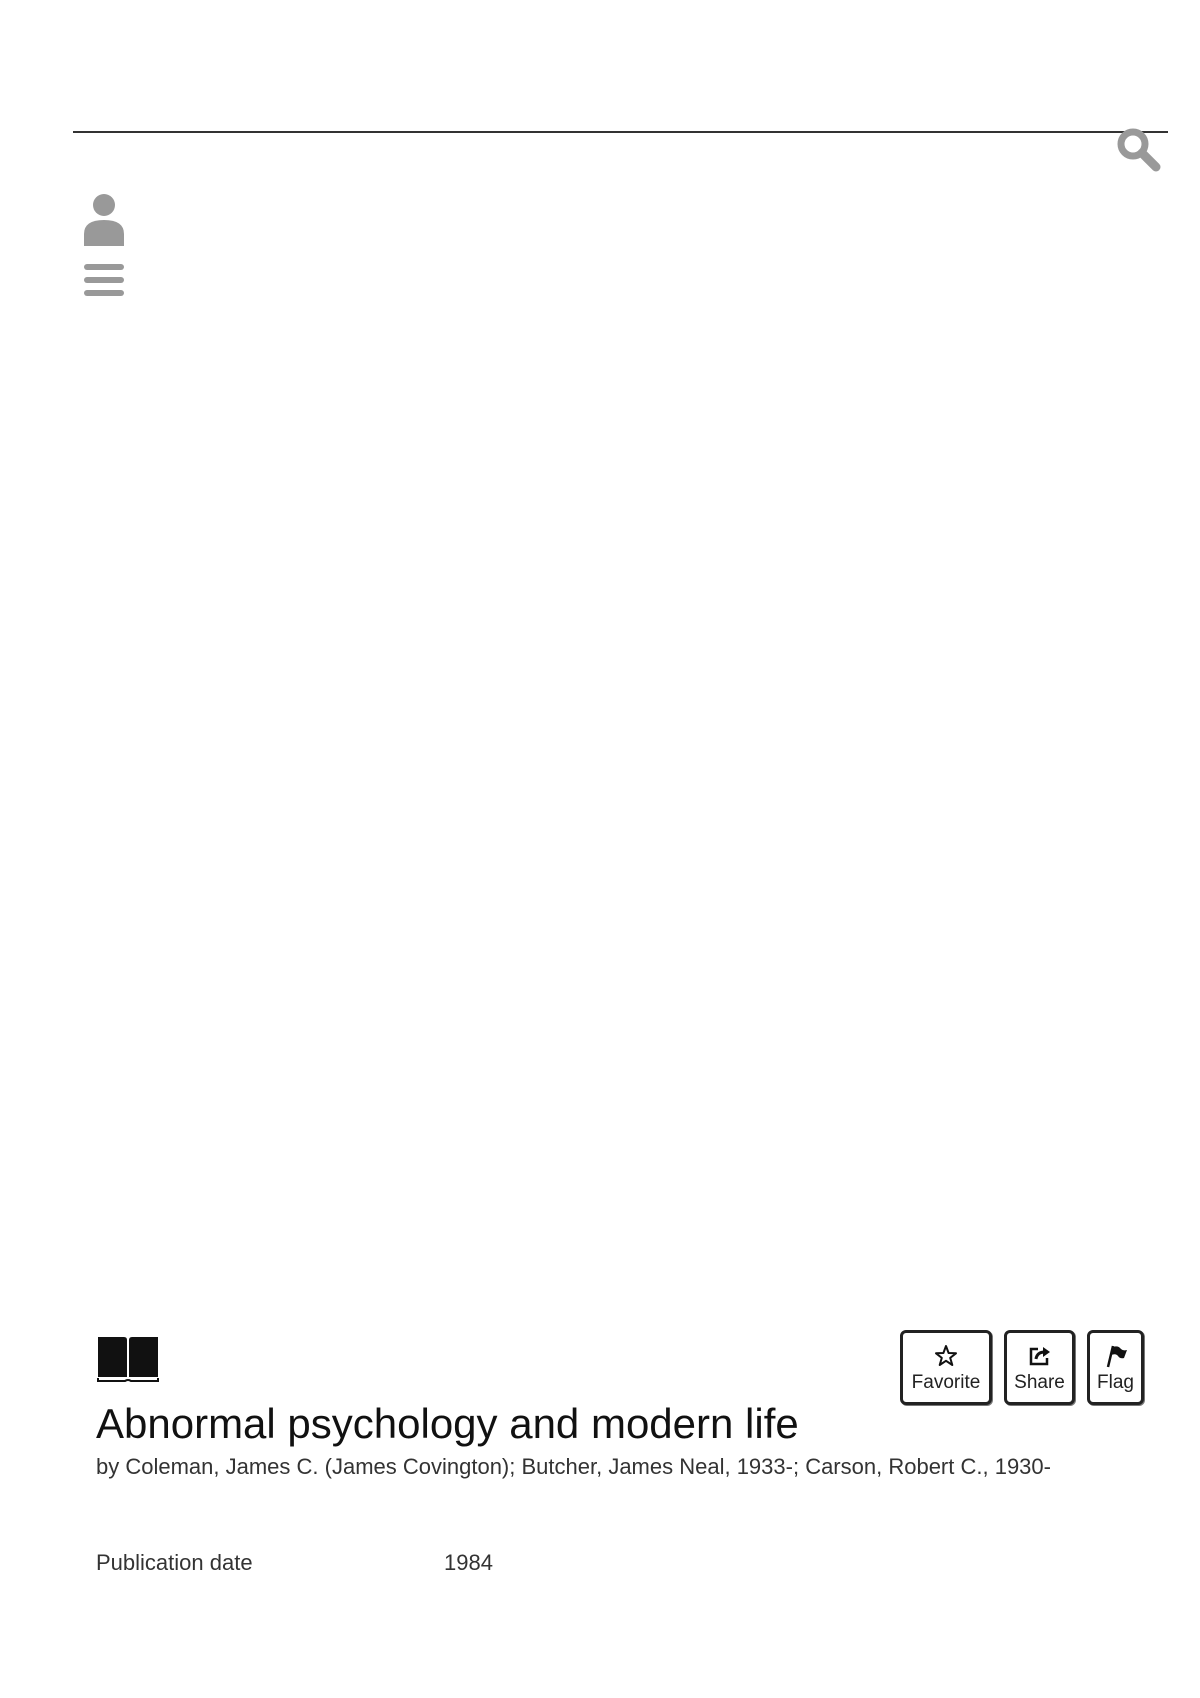 The height and width of the screenshot is (1698, 1200). I want to click on hamburger-menu-icon, so click(104, 280).